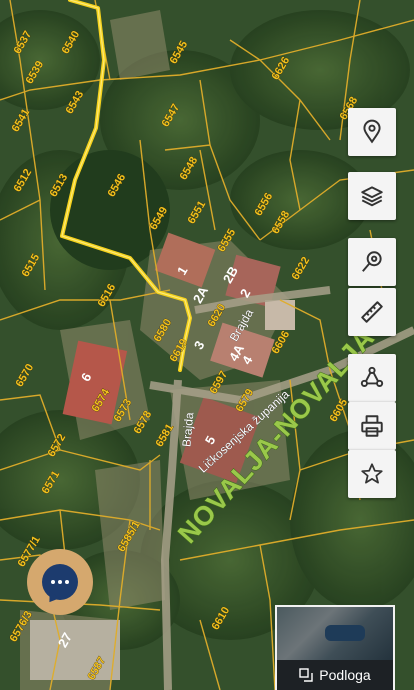 The image size is (414, 690). I want to click on print-button, so click(372, 426).